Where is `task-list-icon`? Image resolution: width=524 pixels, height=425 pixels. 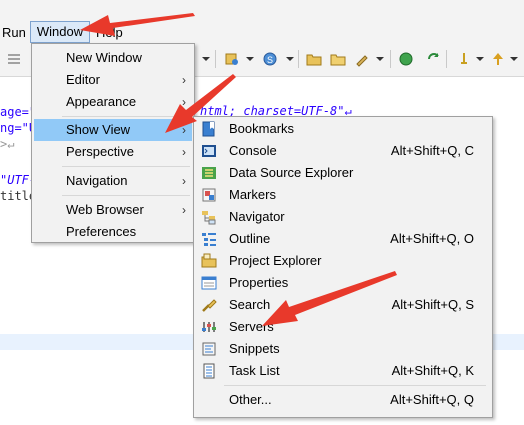 task-list-icon is located at coordinates (209, 371).